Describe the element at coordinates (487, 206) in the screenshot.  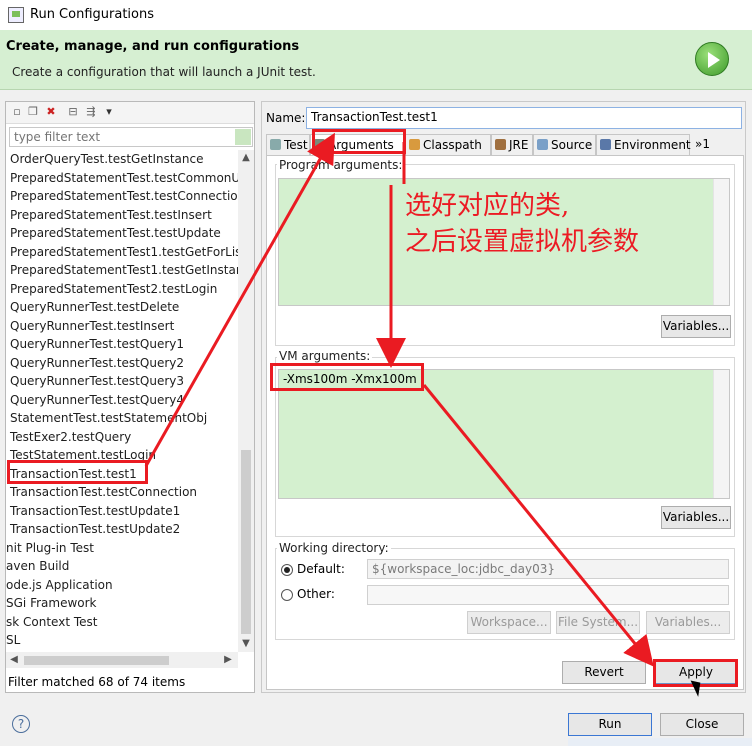
I see `annotation-line-1: 选好对应的类,` at that location.